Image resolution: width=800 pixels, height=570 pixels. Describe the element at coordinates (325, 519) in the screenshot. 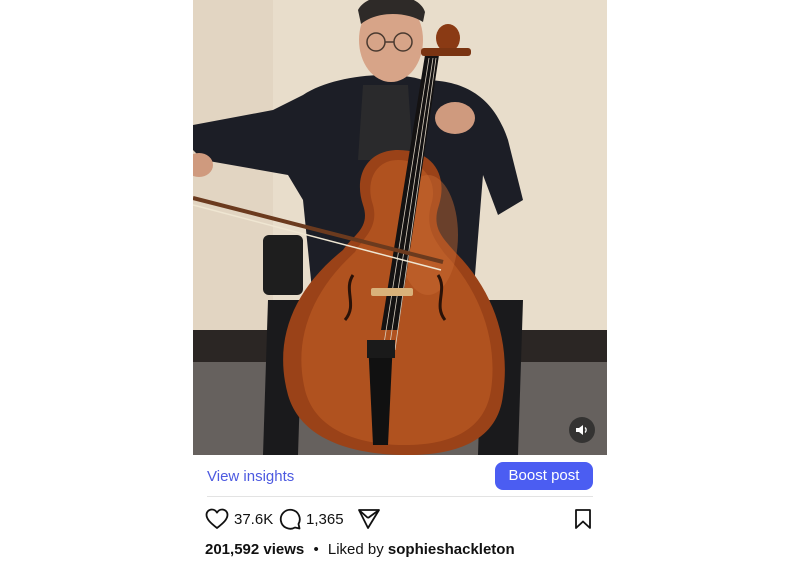

I see `comment-count: 1,365` at that location.